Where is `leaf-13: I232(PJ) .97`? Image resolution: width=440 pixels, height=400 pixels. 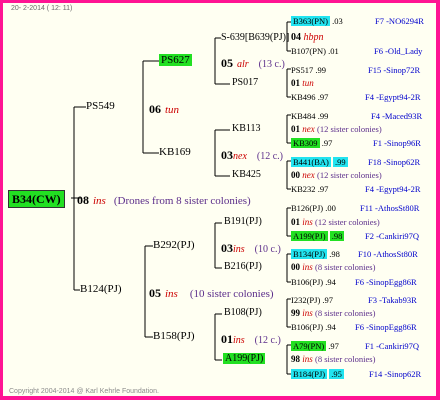
leaf-13: I232(PJ) .97 is located at coordinates (312, 300).